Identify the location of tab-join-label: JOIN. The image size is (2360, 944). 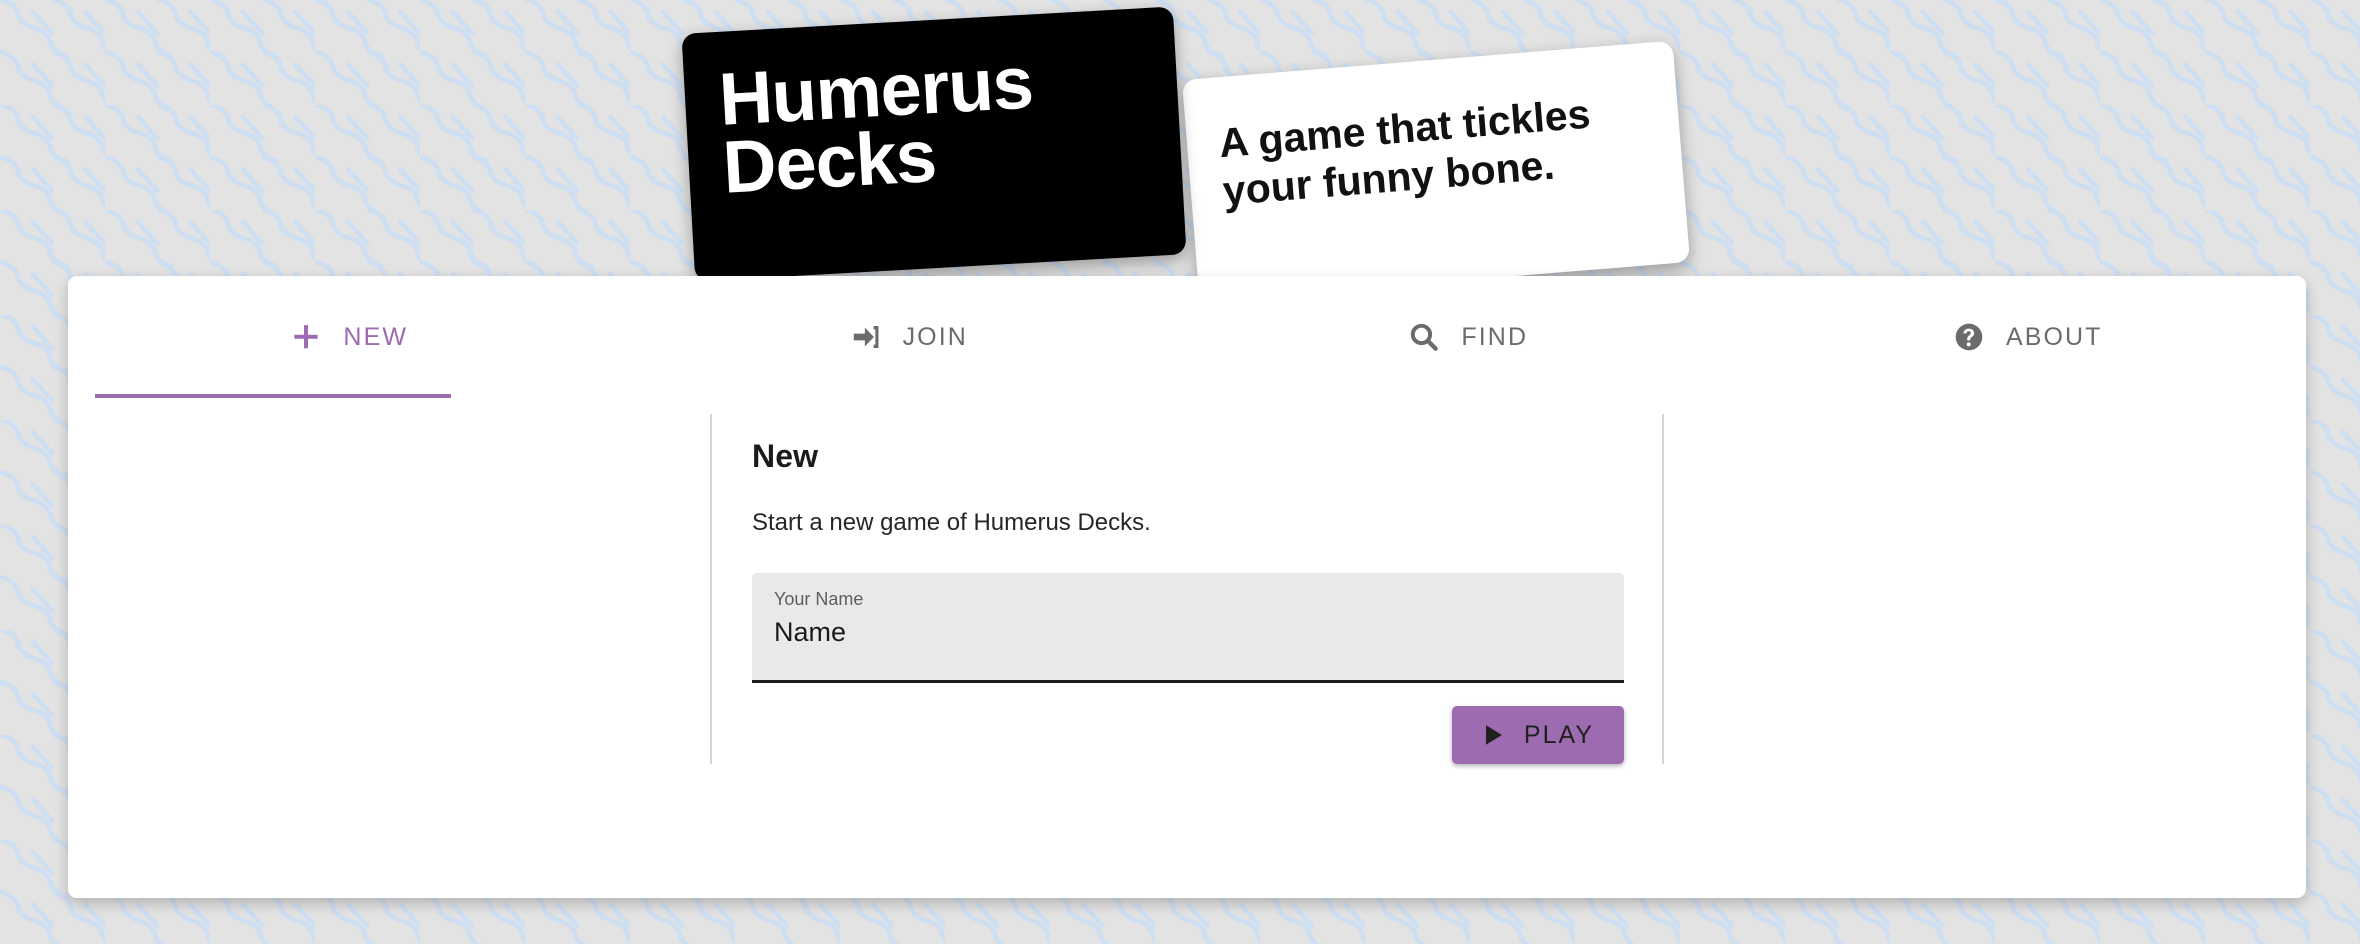
(935, 336).